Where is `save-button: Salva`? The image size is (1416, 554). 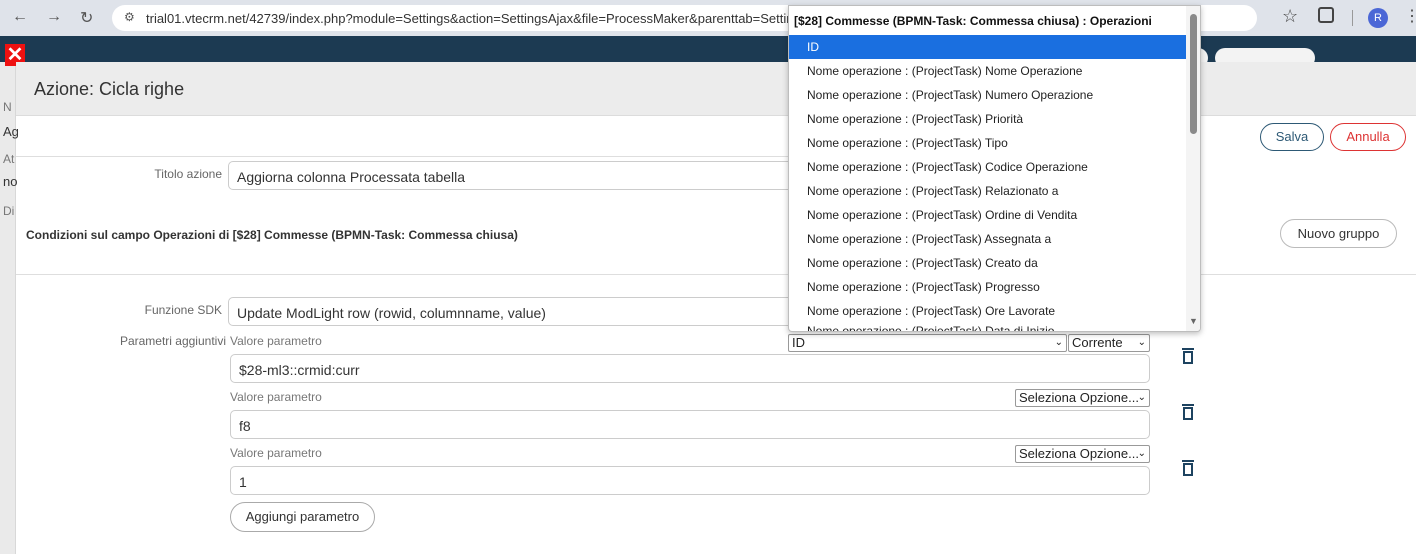
save-button: Salva is located at coordinates (1292, 137).